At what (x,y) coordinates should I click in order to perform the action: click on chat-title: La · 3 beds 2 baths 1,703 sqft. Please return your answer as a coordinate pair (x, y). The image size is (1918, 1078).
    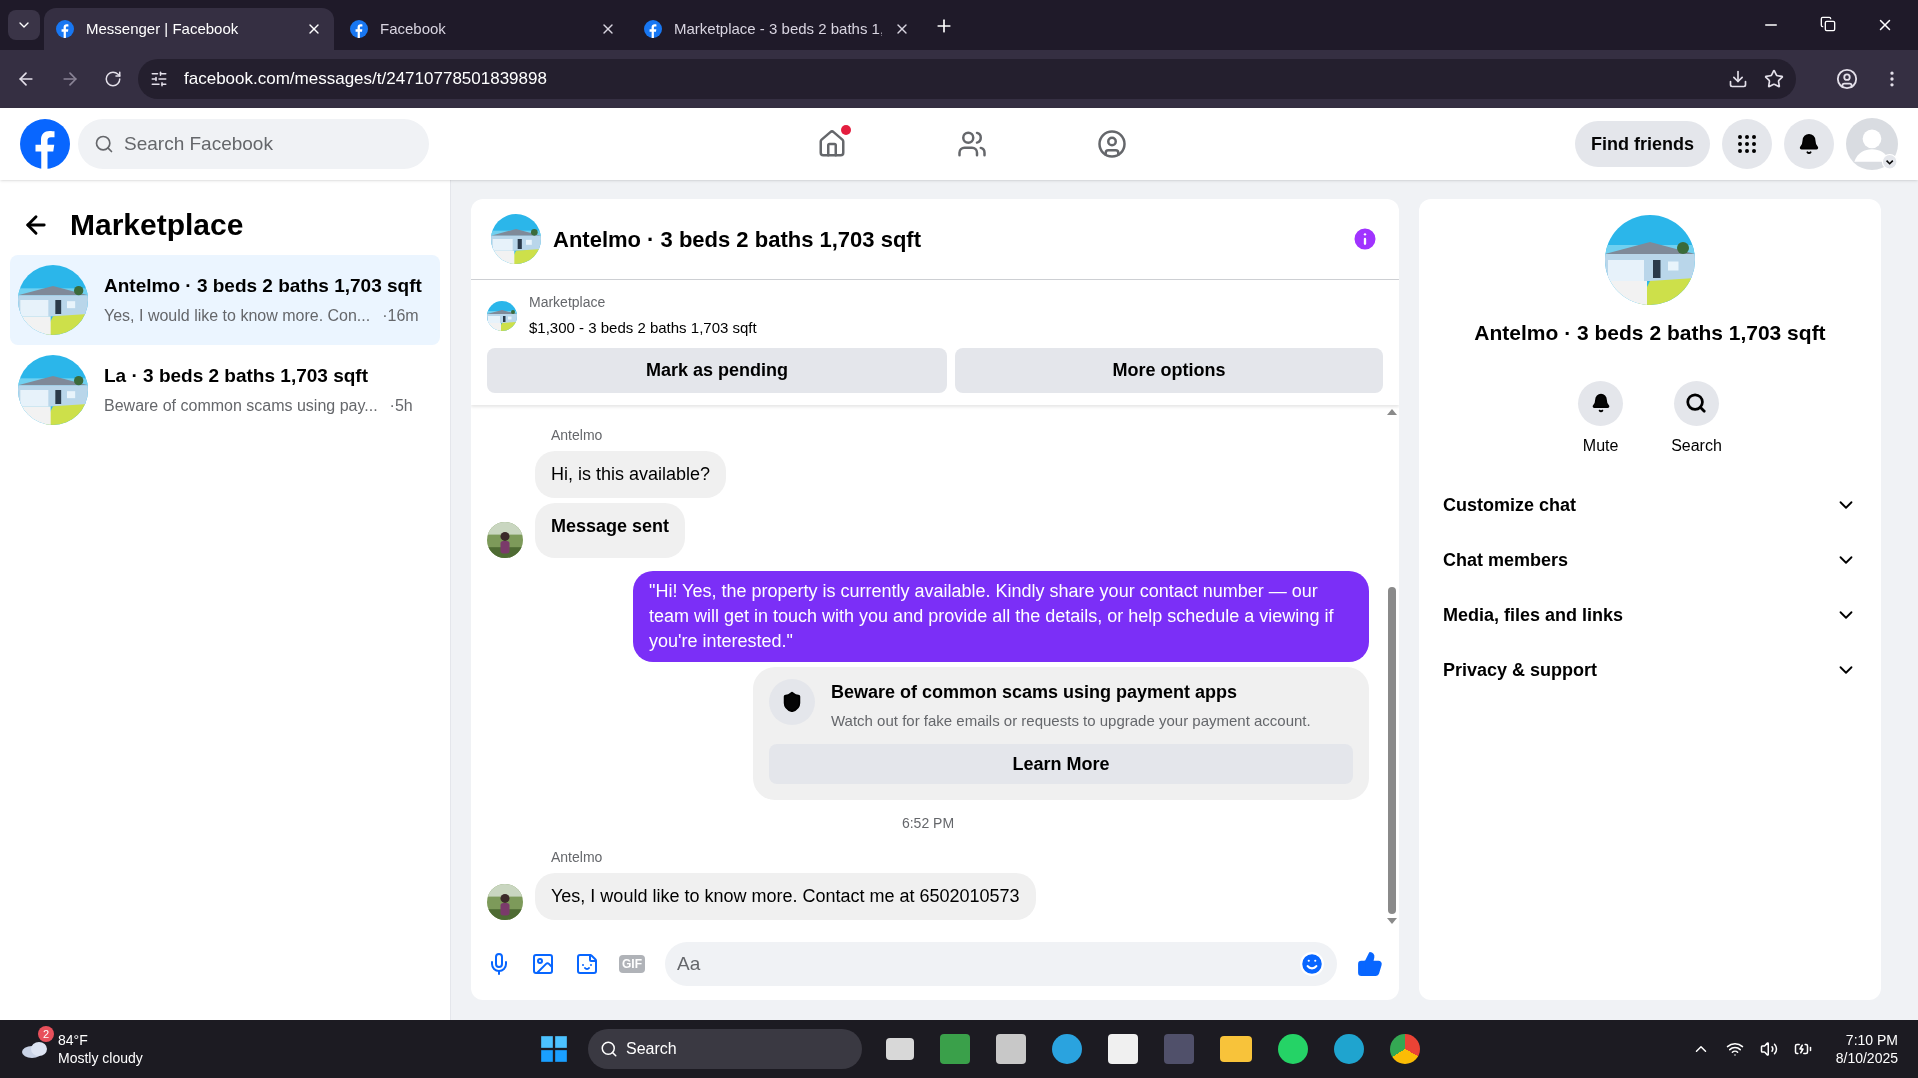
    Looking at the image, I should click on (236, 375).